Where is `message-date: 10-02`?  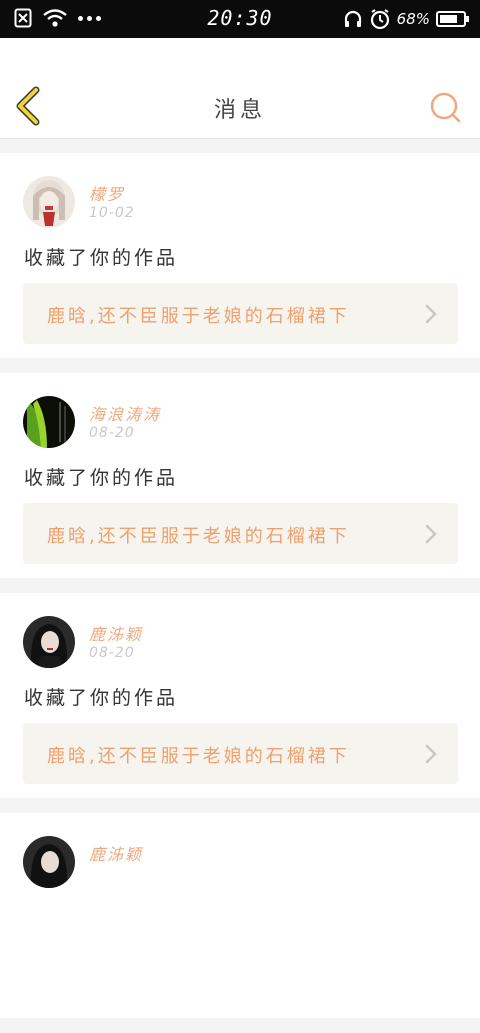 message-date: 10-02 is located at coordinates (112, 213).